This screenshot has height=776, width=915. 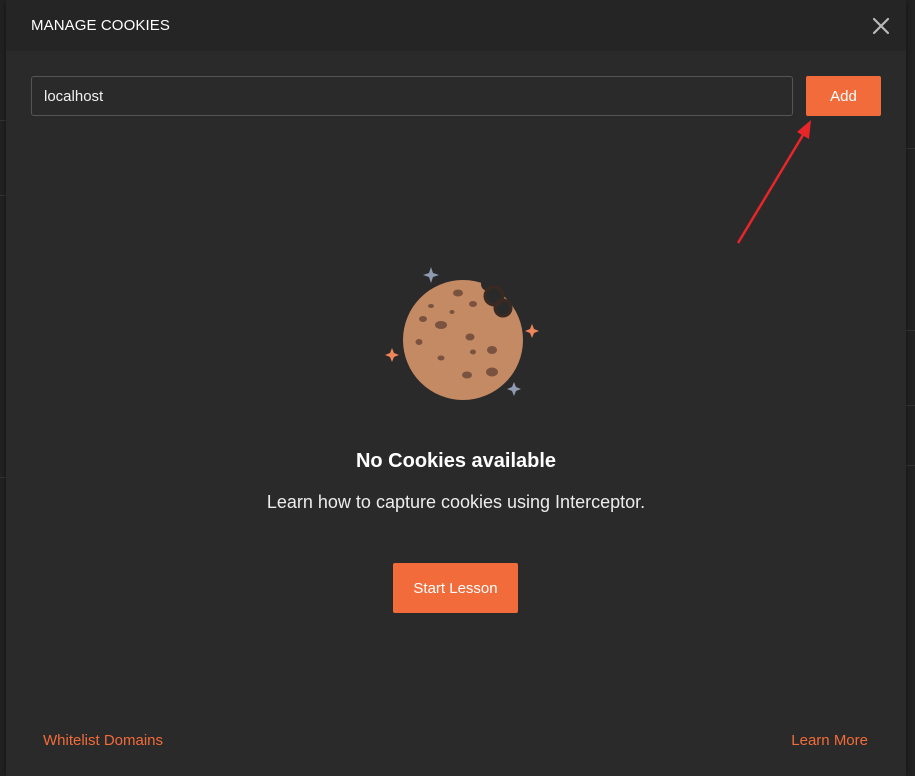 What do you see at coordinates (881, 26) in the screenshot?
I see `close-icon` at bounding box center [881, 26].